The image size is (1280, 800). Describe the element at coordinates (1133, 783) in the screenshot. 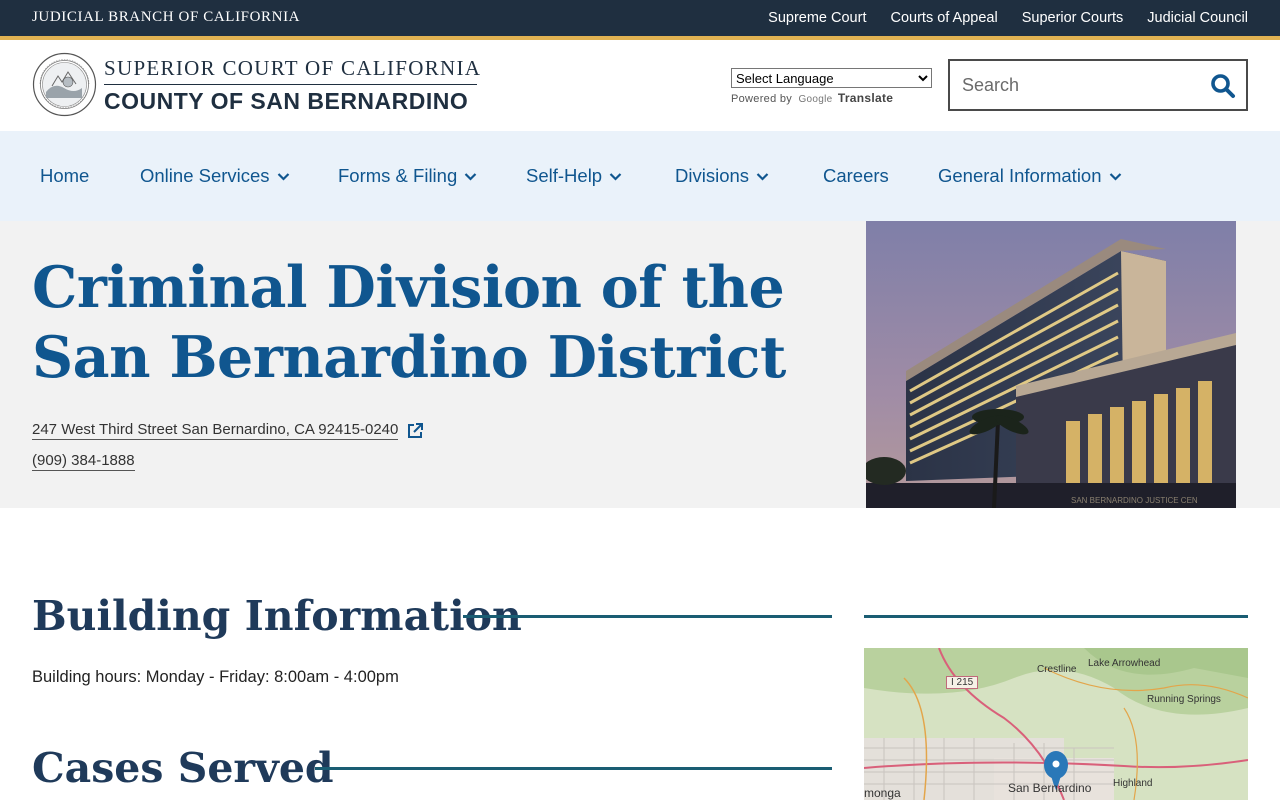

I see `map-label-highland: Highland` at that location.